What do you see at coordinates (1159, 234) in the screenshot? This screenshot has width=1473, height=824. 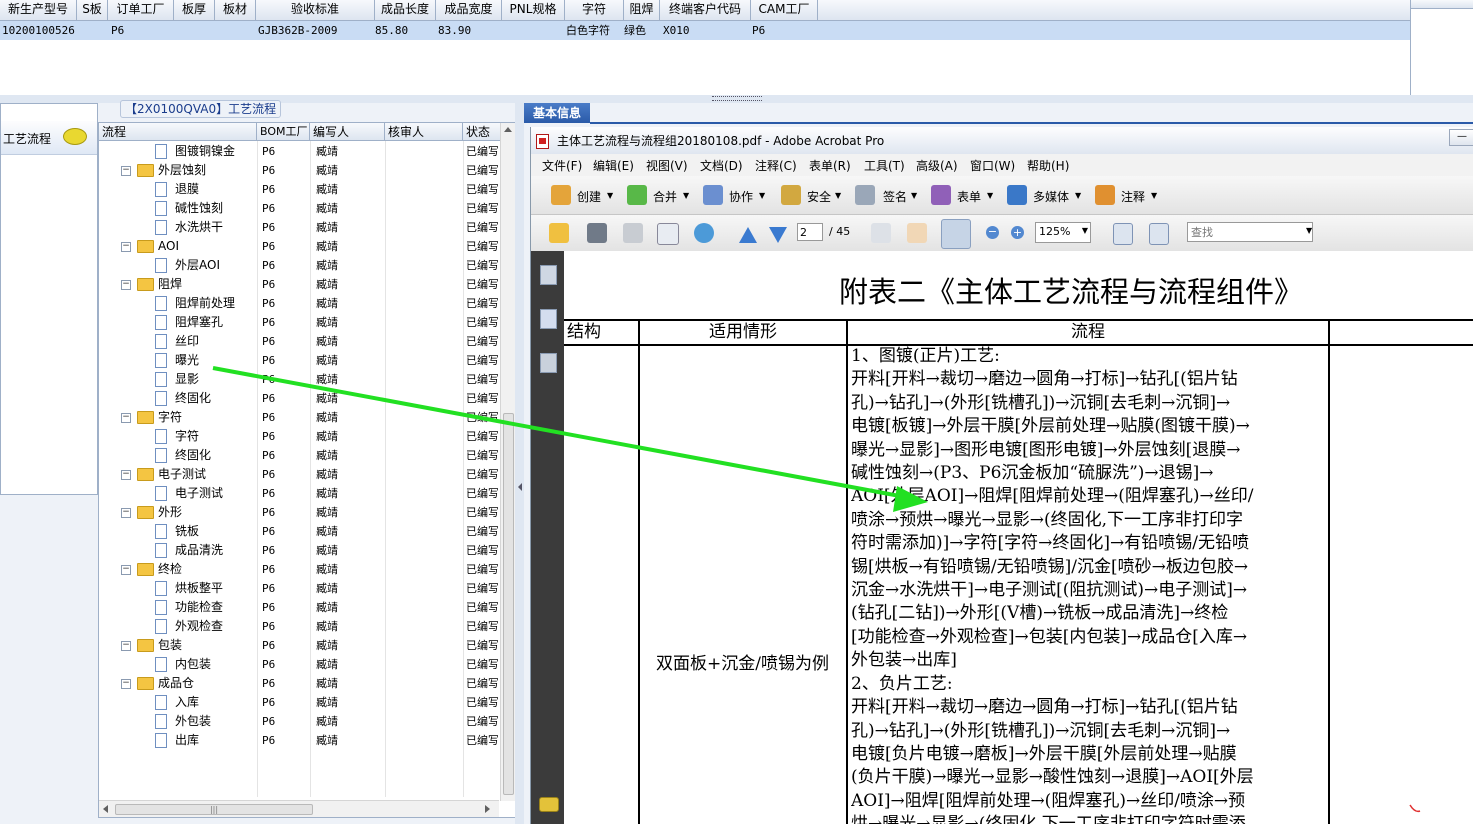 I see `full-screen-icon` at bounding box center [1159, 234].